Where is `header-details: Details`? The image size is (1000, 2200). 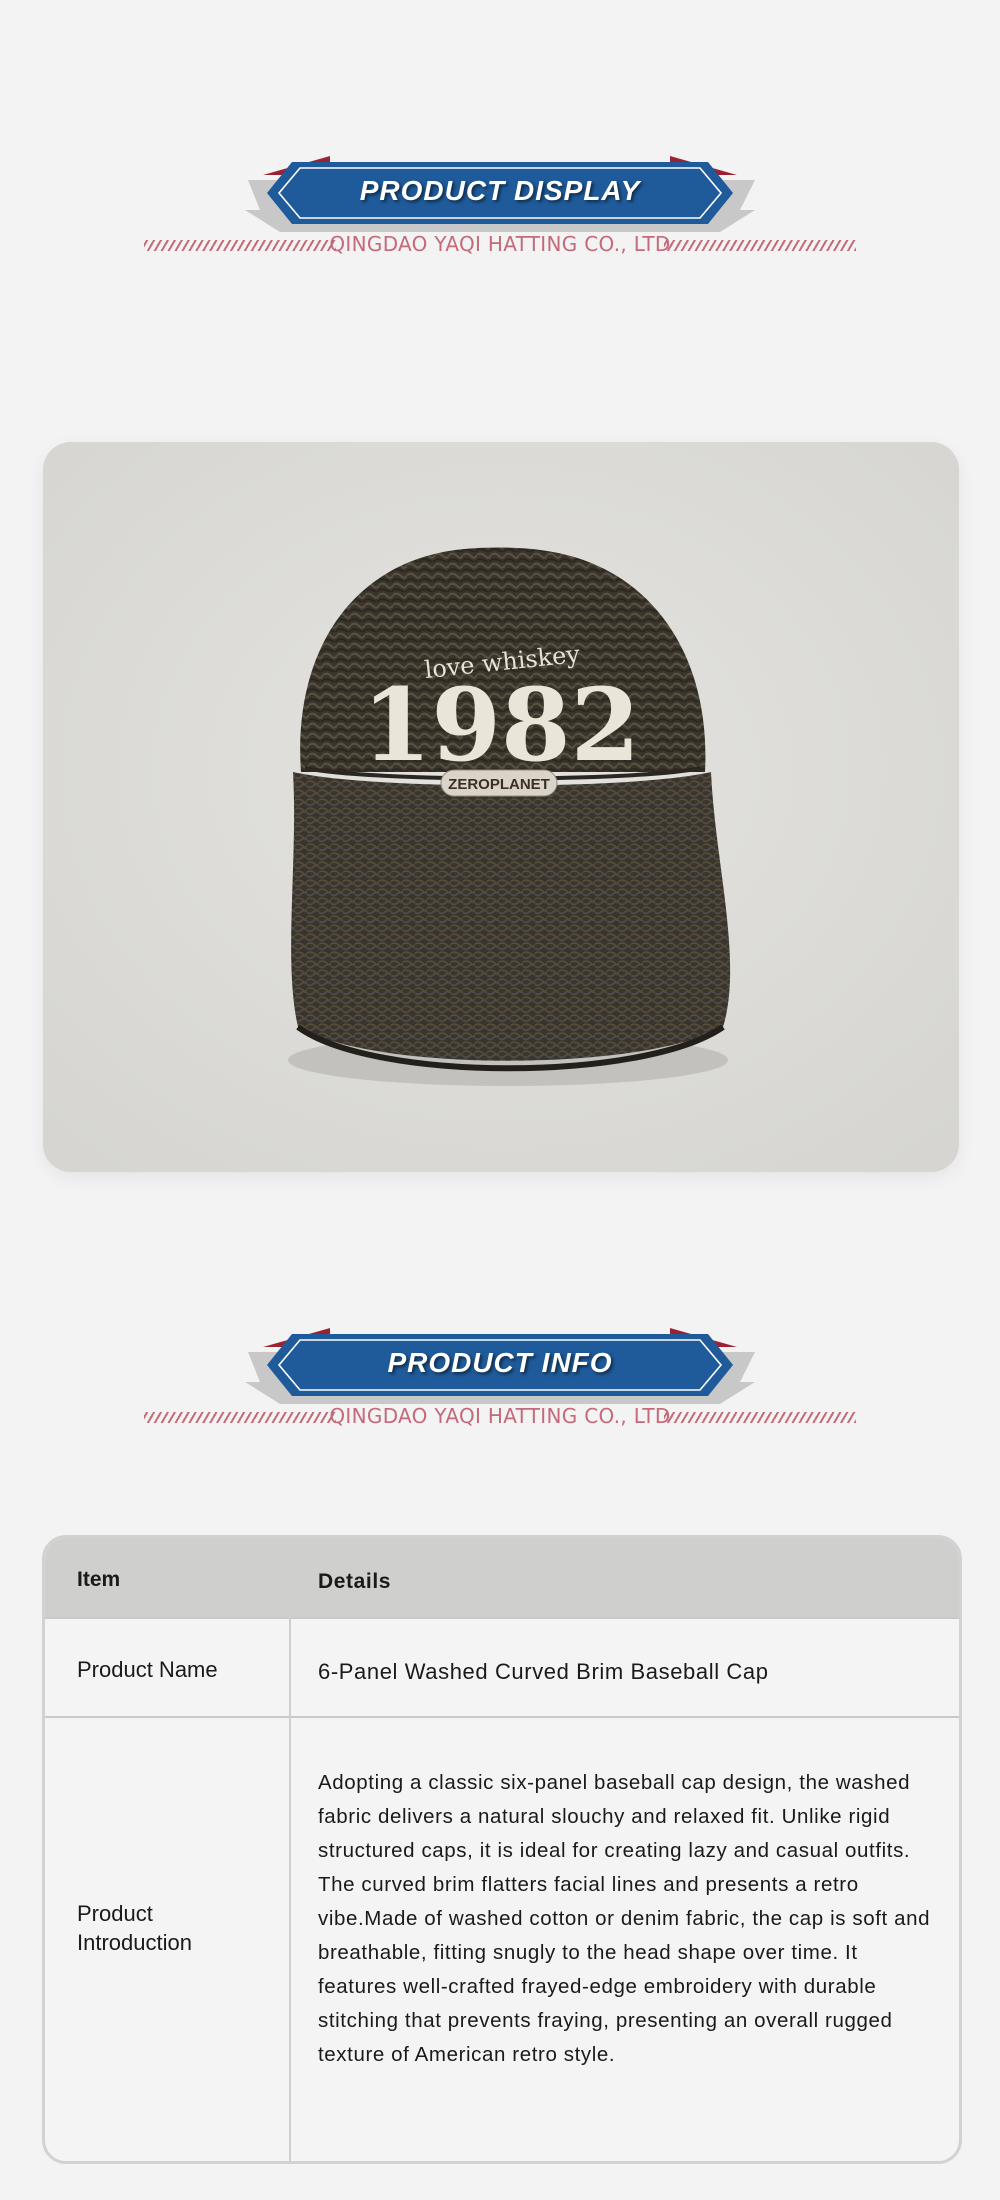 header-details: Details is located at coordinates (355, 1581).